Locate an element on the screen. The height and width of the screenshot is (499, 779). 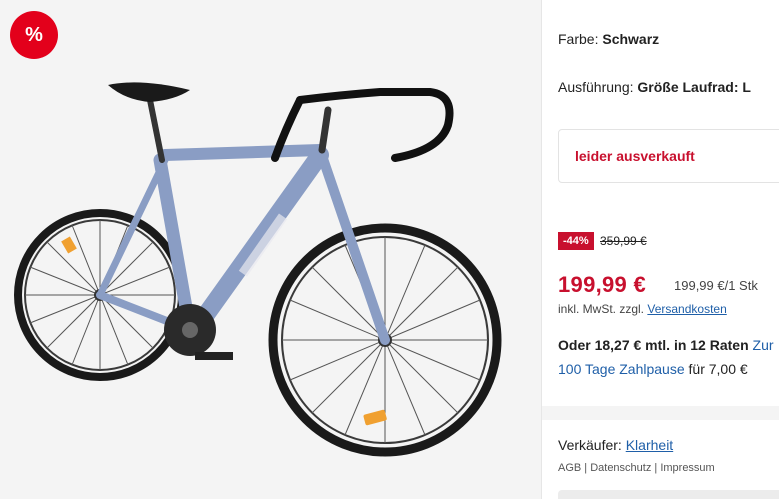
color-selection: Farbe: Schwarz is located at coordinates (608, 39).